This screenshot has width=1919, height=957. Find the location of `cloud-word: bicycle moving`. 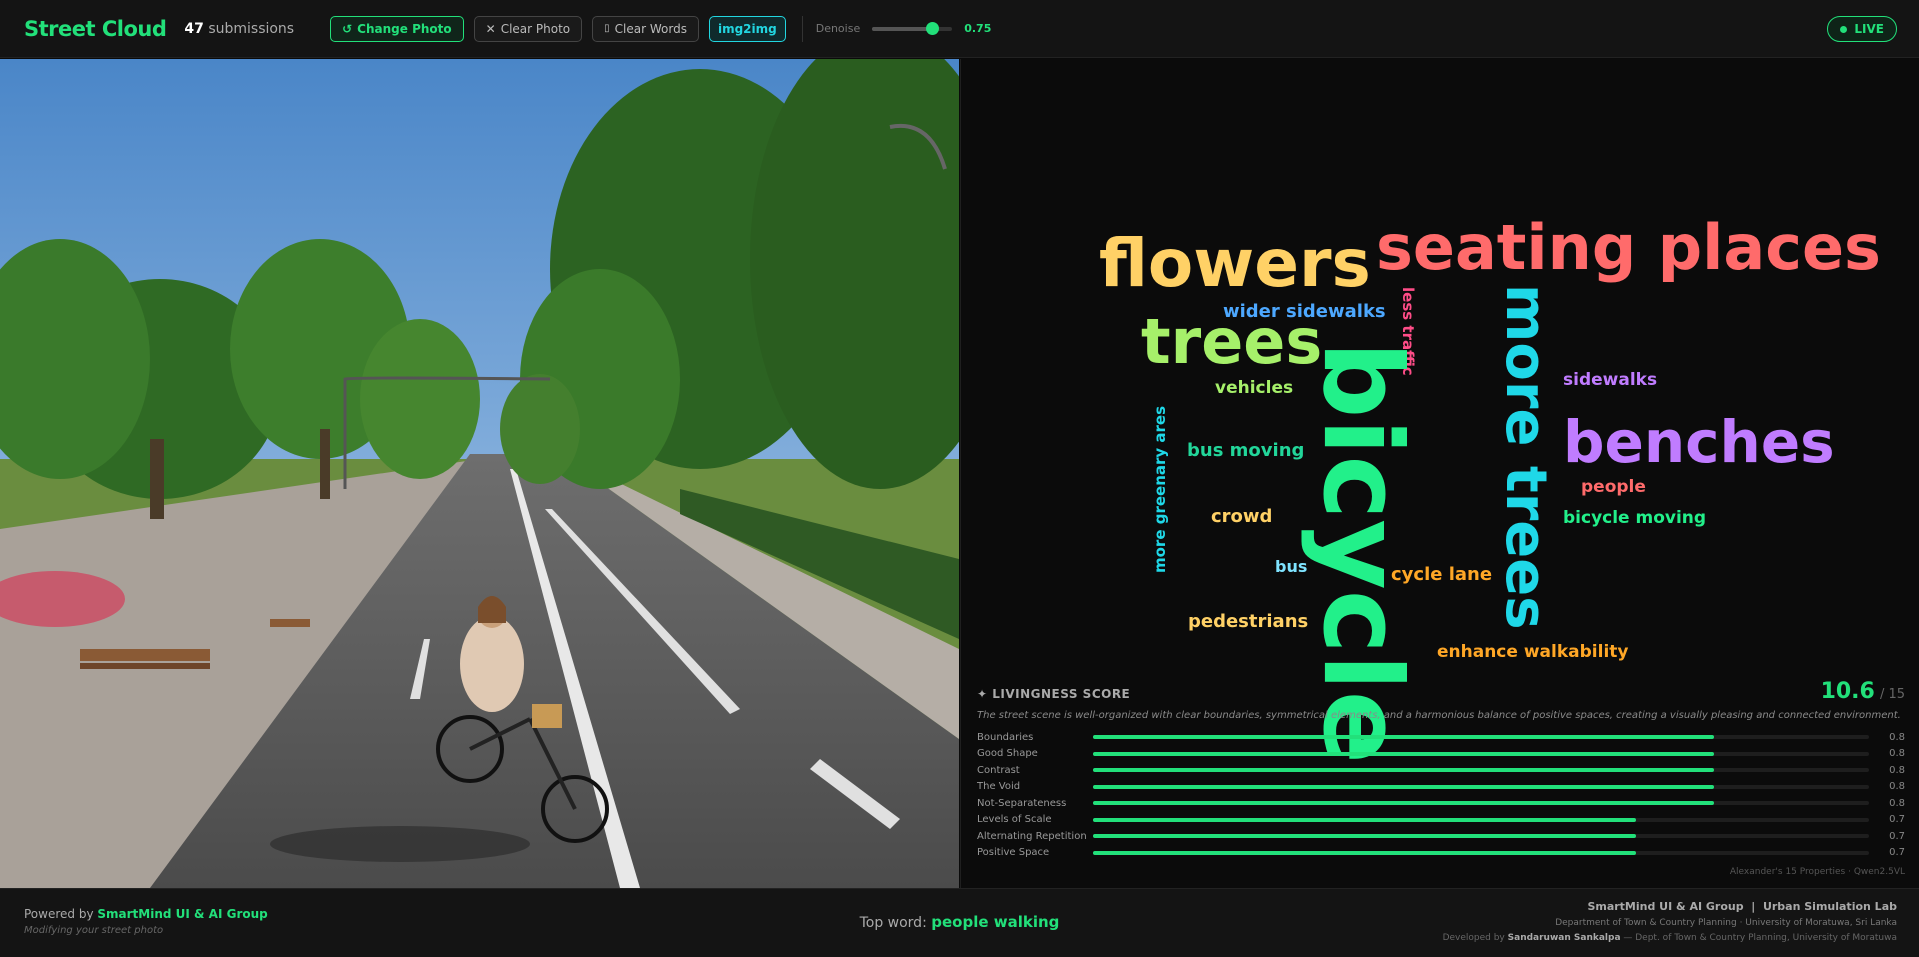

cloud-word: bicycle moving is located at coordinates (1634, 518).